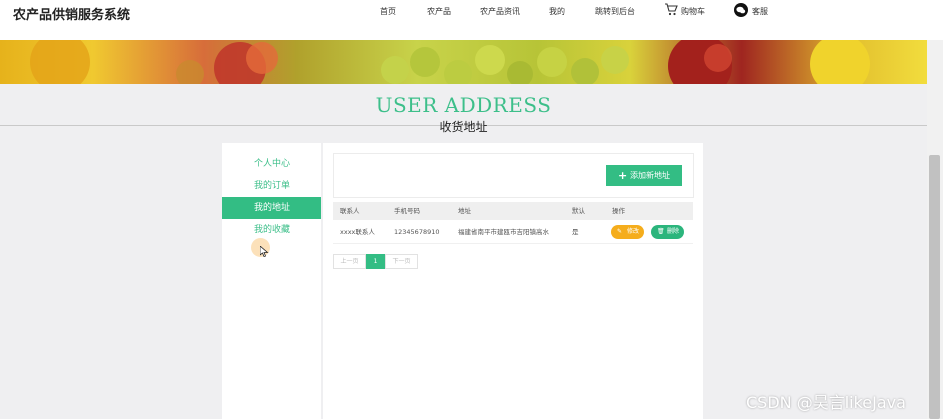 This screenshot has width=943, height=419. I want to click on trash-icon: 🗑, so click(661, 231).